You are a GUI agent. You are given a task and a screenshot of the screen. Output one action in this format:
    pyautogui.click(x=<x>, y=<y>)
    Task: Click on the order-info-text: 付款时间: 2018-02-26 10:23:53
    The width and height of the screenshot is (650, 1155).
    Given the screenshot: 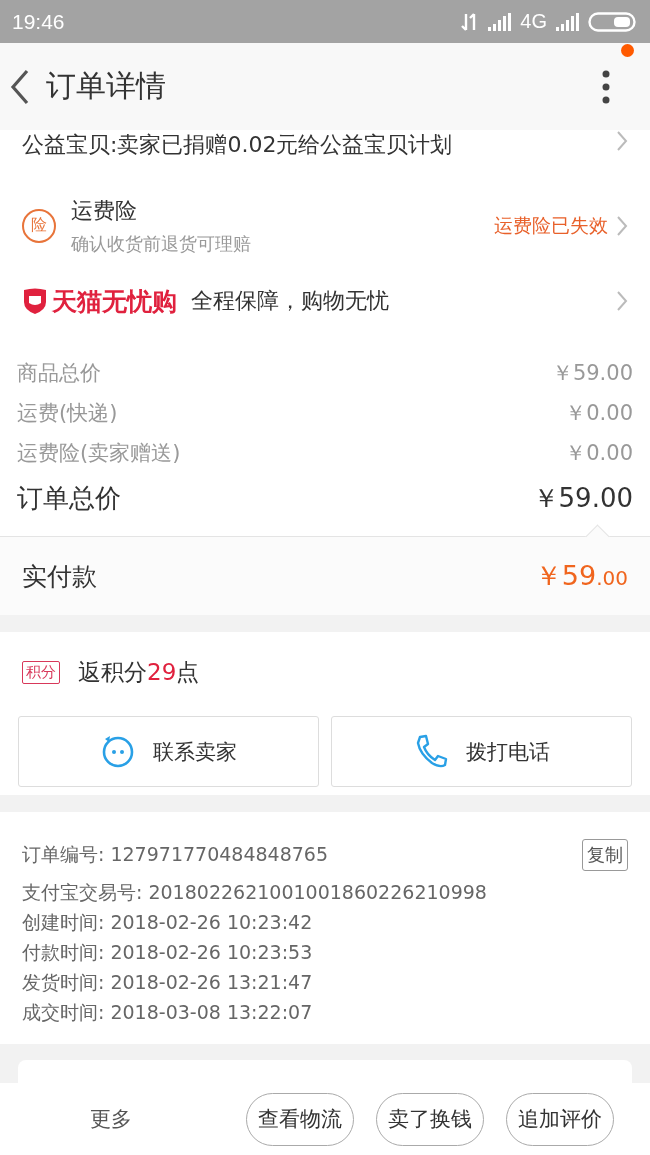 What is the action you would take?
    pyautogui.click(x=167, y=952)
    